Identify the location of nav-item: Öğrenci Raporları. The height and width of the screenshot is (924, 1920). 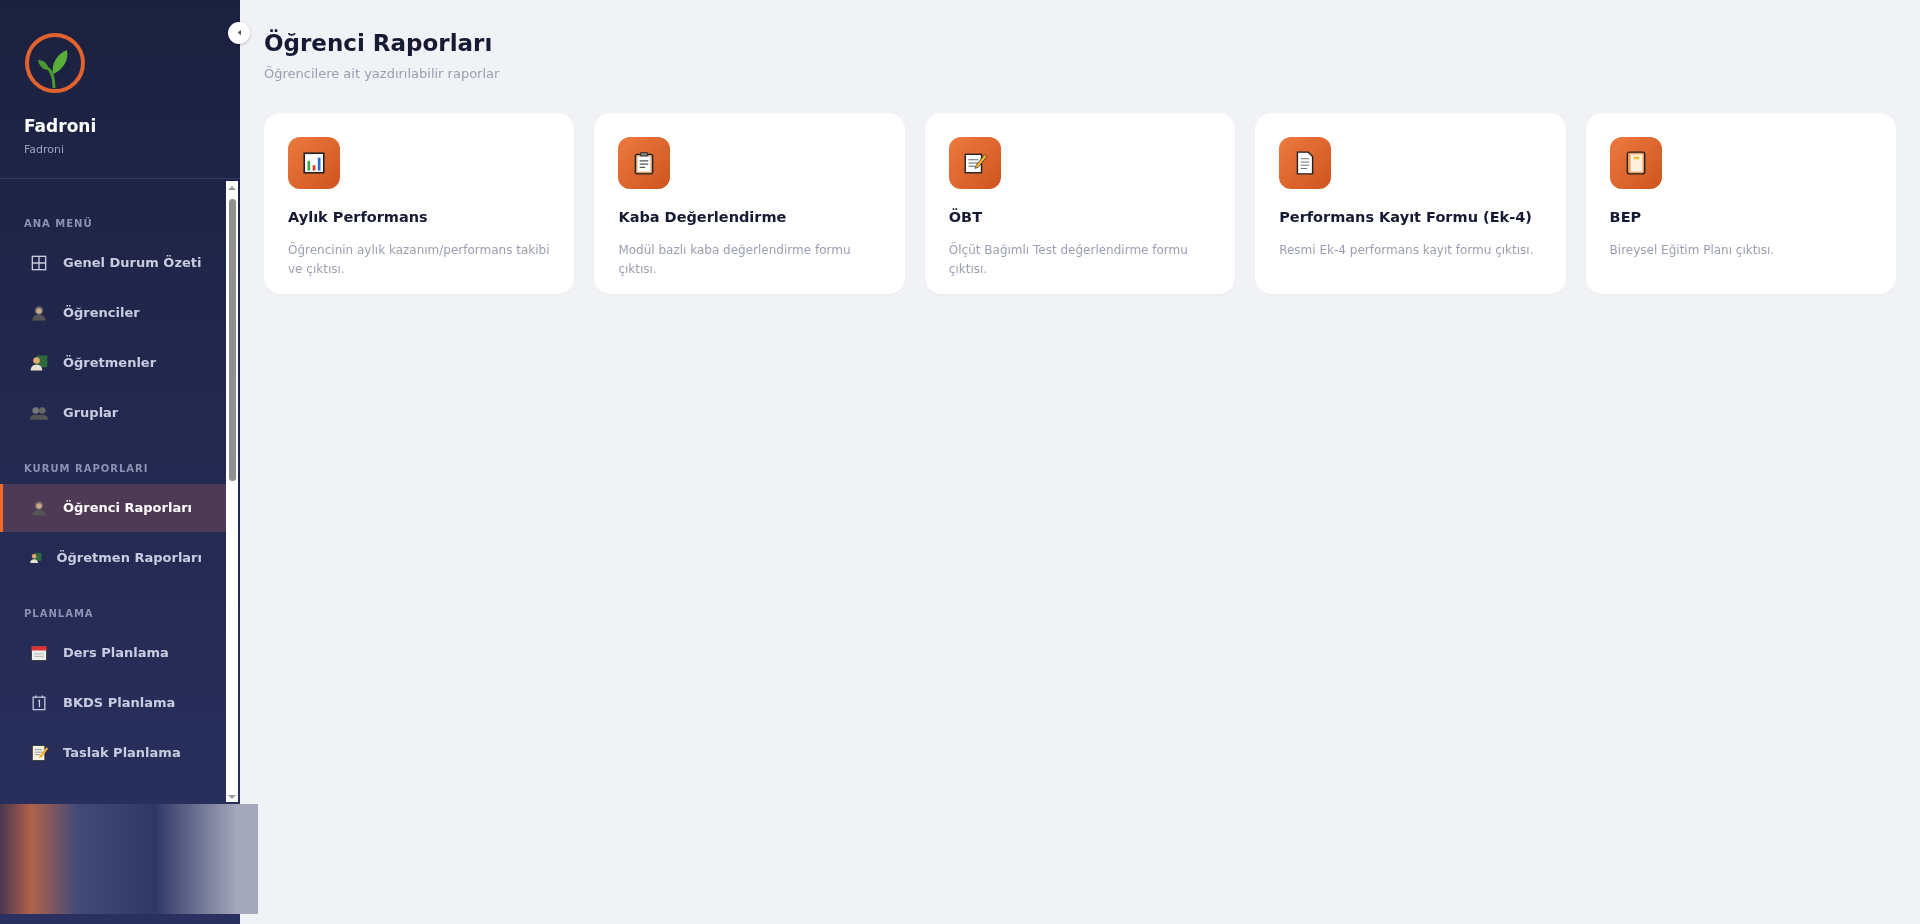
(113, 508).